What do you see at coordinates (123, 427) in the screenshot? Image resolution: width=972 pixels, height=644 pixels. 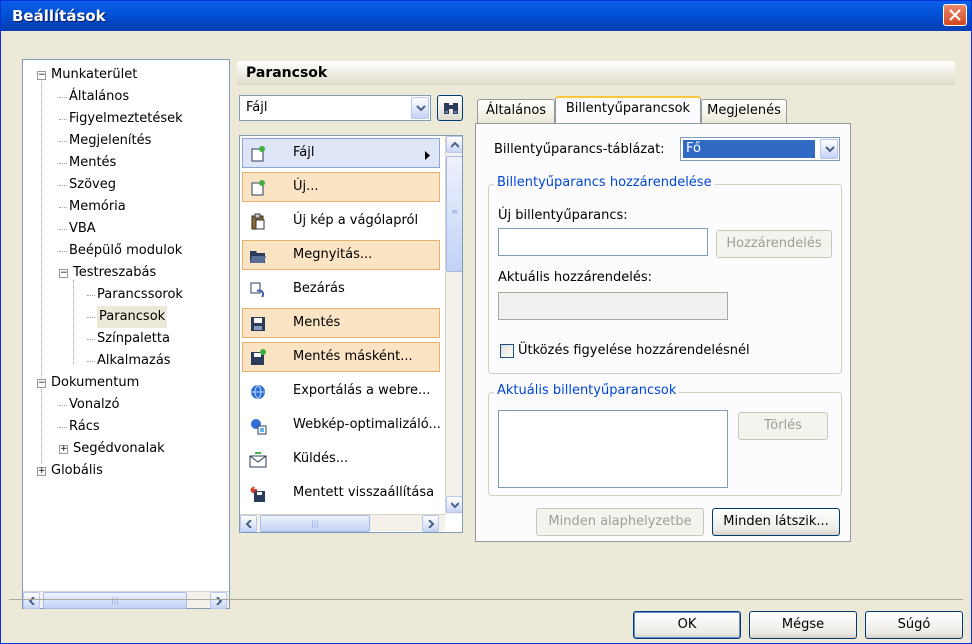 I see `tree-item: Rács` at bounding box center [123, 427].